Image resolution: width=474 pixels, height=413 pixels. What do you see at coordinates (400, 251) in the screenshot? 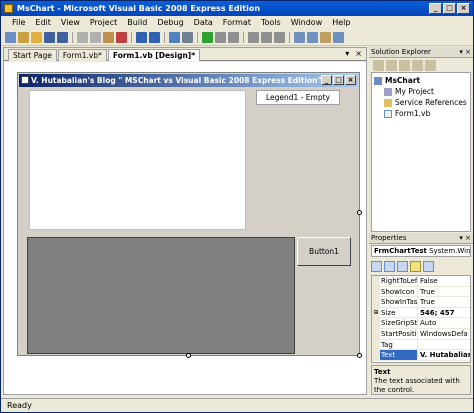
I see `object-name: FrmChartTest` at bounding box center [400, 251].